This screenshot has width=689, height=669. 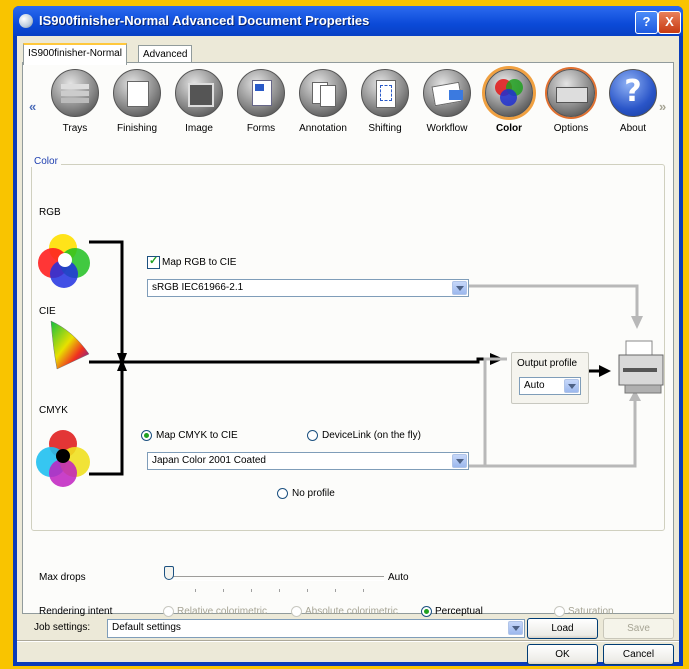 What do you see at coordinates (312, 435) in the screenshot?
I see `devicelink-radio` at bounding box center [312, 435].